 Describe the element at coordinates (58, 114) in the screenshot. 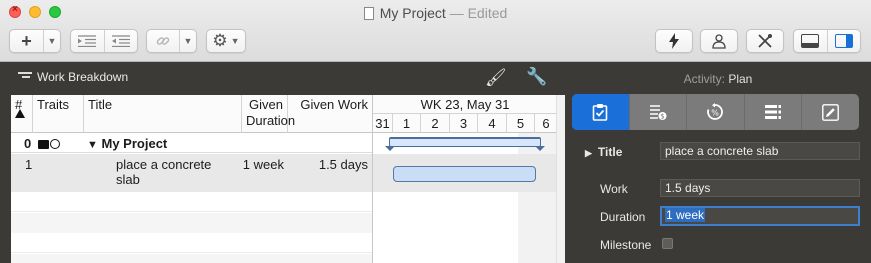

I see `column-header-traits: Traits` at that location.